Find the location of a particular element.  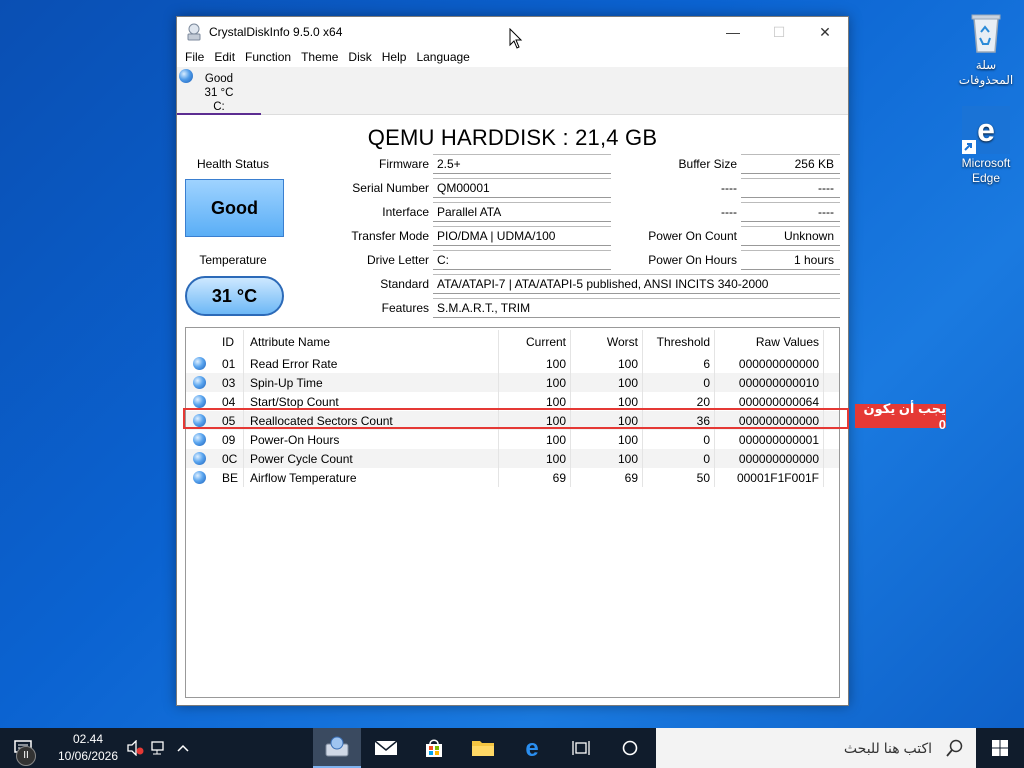

temperature-button: 31 °C is located at coordinates (234, 296).